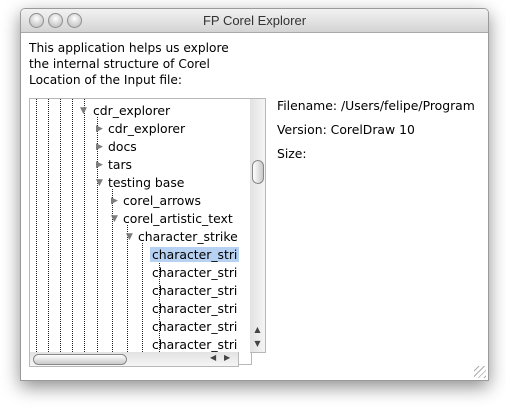  What do you see at coordinates (80, 359) in the screenshot?
I see `horizontal-scroll-thumb` at bounding box center [80, 359].